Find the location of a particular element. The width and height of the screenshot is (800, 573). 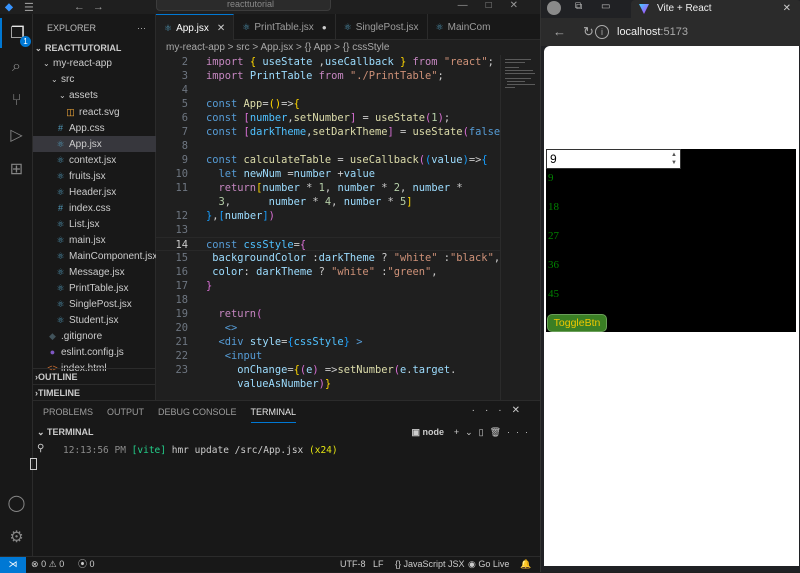

tab-problems: PROBLEMS is located at coordinates (68, 412).